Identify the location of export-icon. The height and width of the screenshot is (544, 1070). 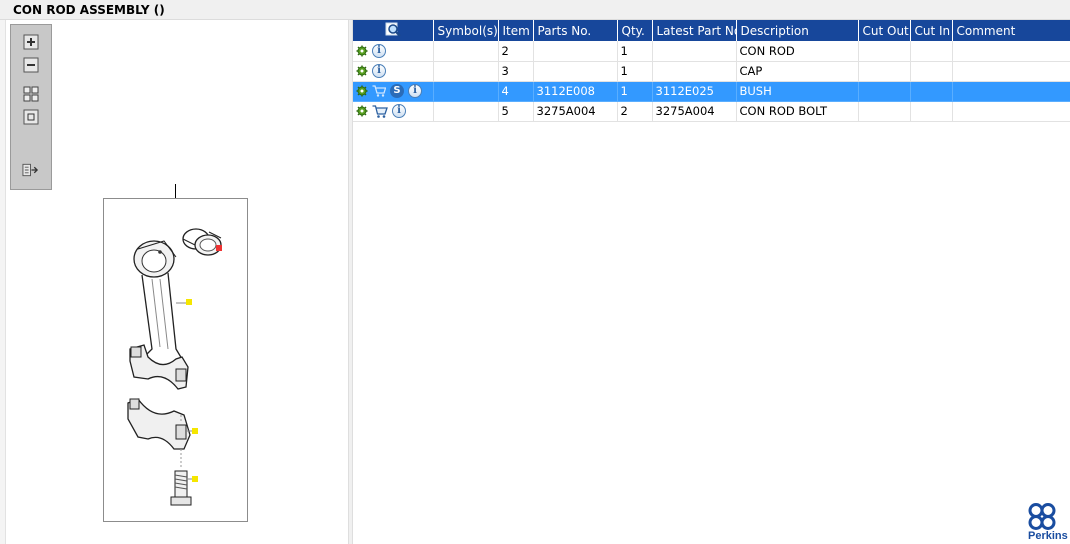
(30, 169).